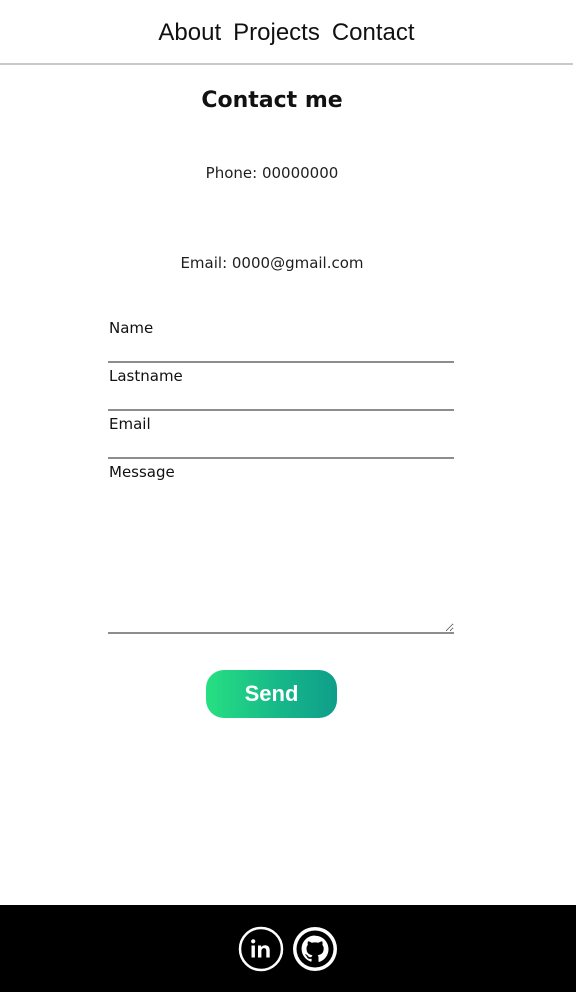 This screenshot has width=576, height=992. I want to click on nav-about: About, so click(189, 32).